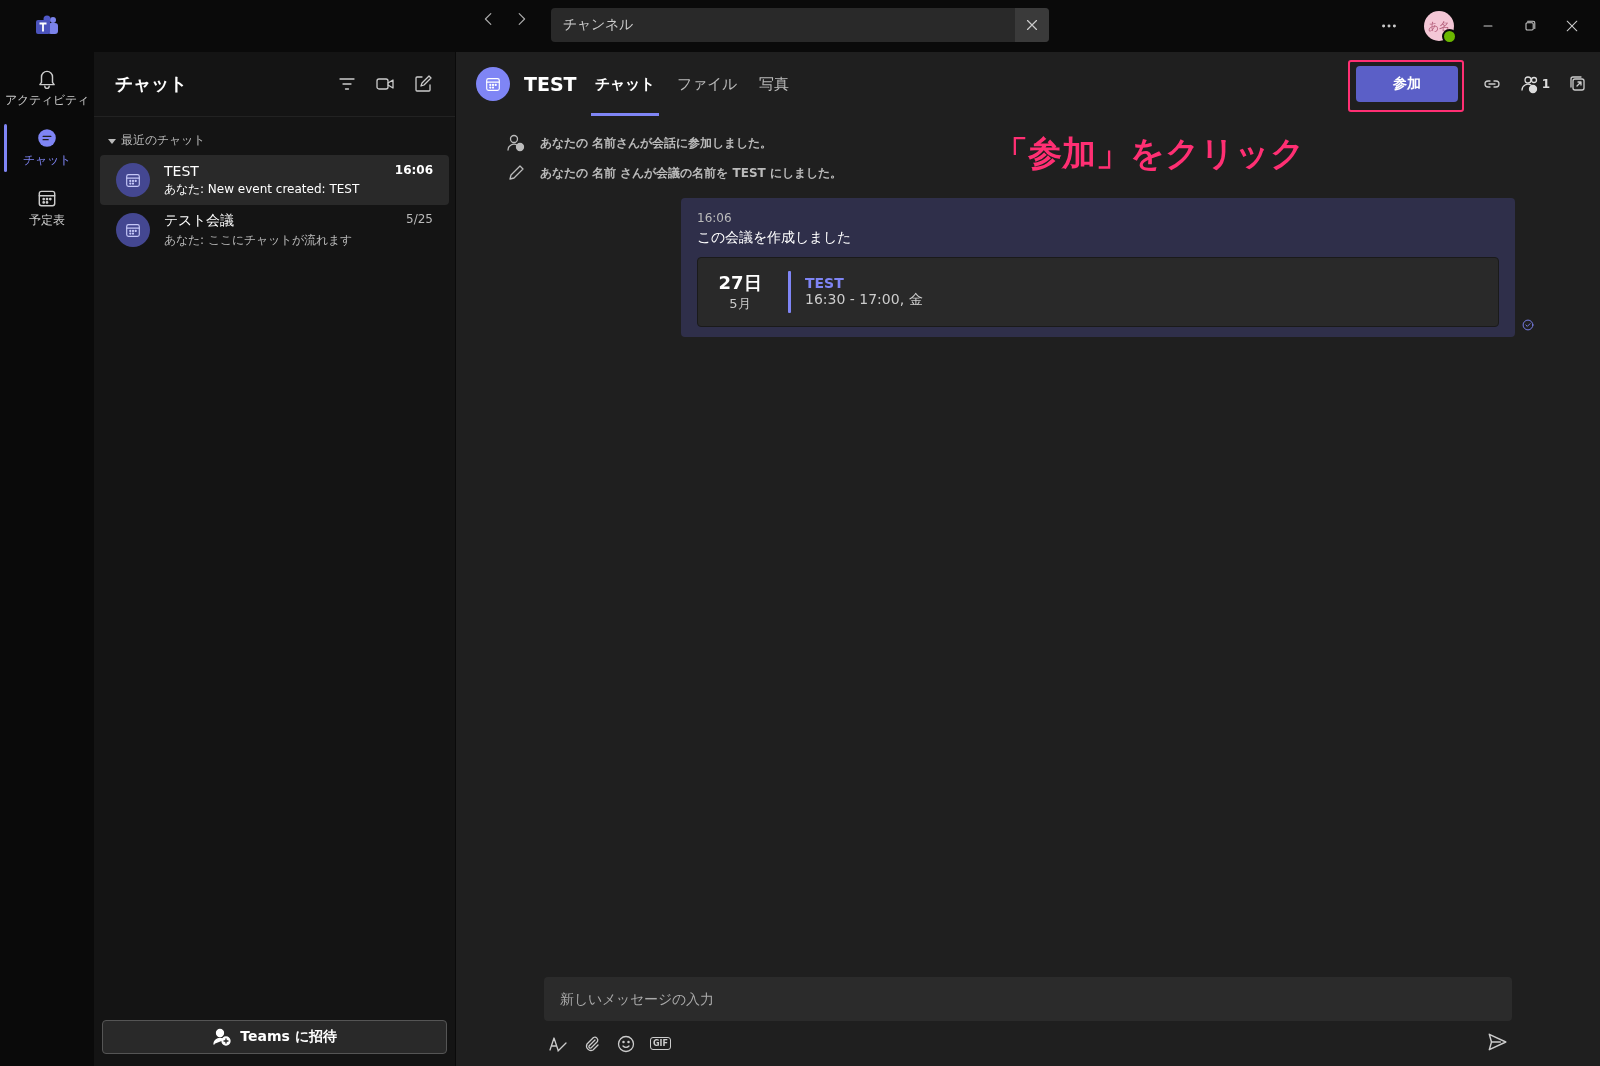 Image resolution: width=1600 pixels, height=1066 pixels. What do you see at coordinates (773, 84) in the screenshot?
I see `tab: 写真` at bounding box center [773, 84].